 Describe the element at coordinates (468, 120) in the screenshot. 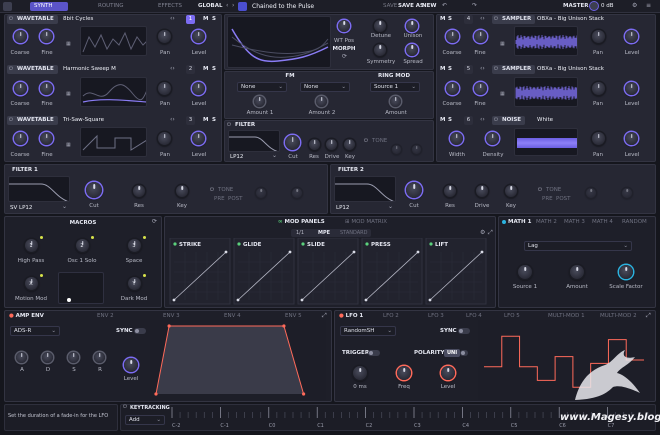

I see `osc6-number: 6` at that location.